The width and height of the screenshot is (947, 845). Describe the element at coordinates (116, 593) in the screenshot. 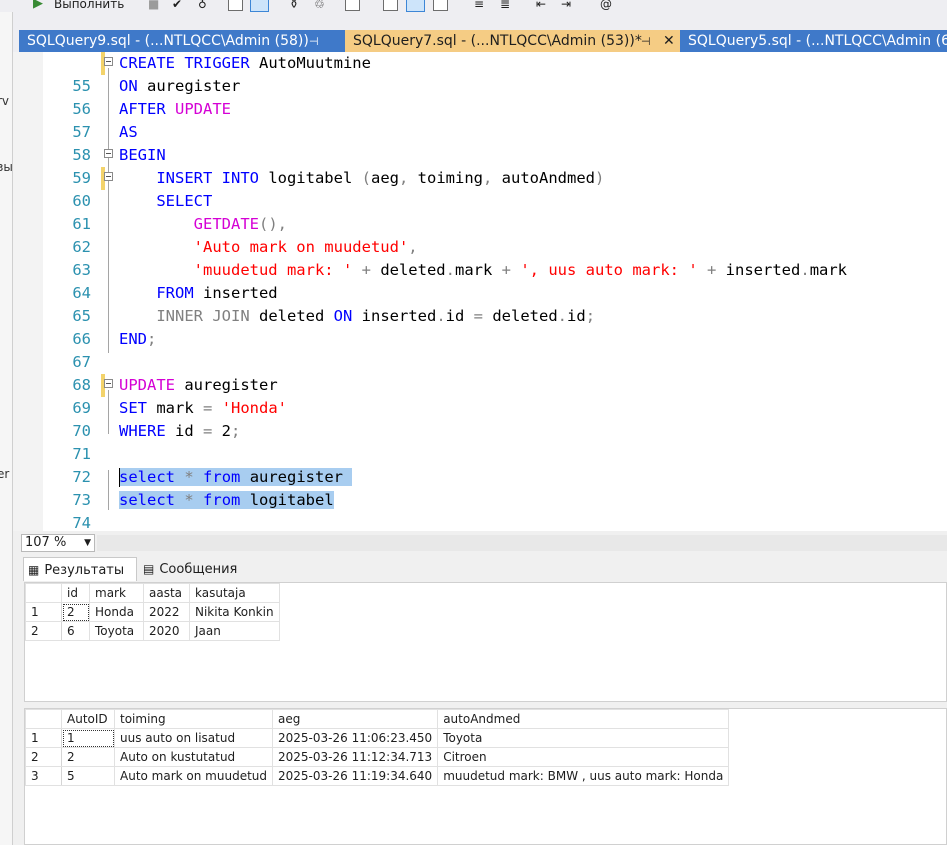

I see `column-header: mark` at that location.